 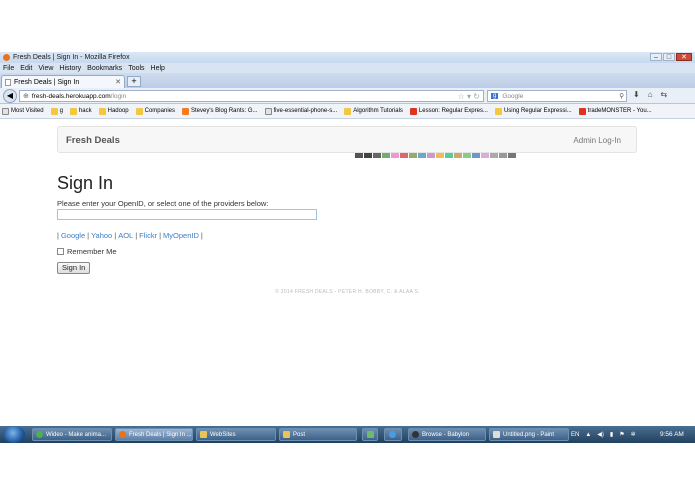 What do you see at coordinates (155, 111) in the screenshot?
I see `bookmark-companies: Companies` at bounding box center [155, 111].